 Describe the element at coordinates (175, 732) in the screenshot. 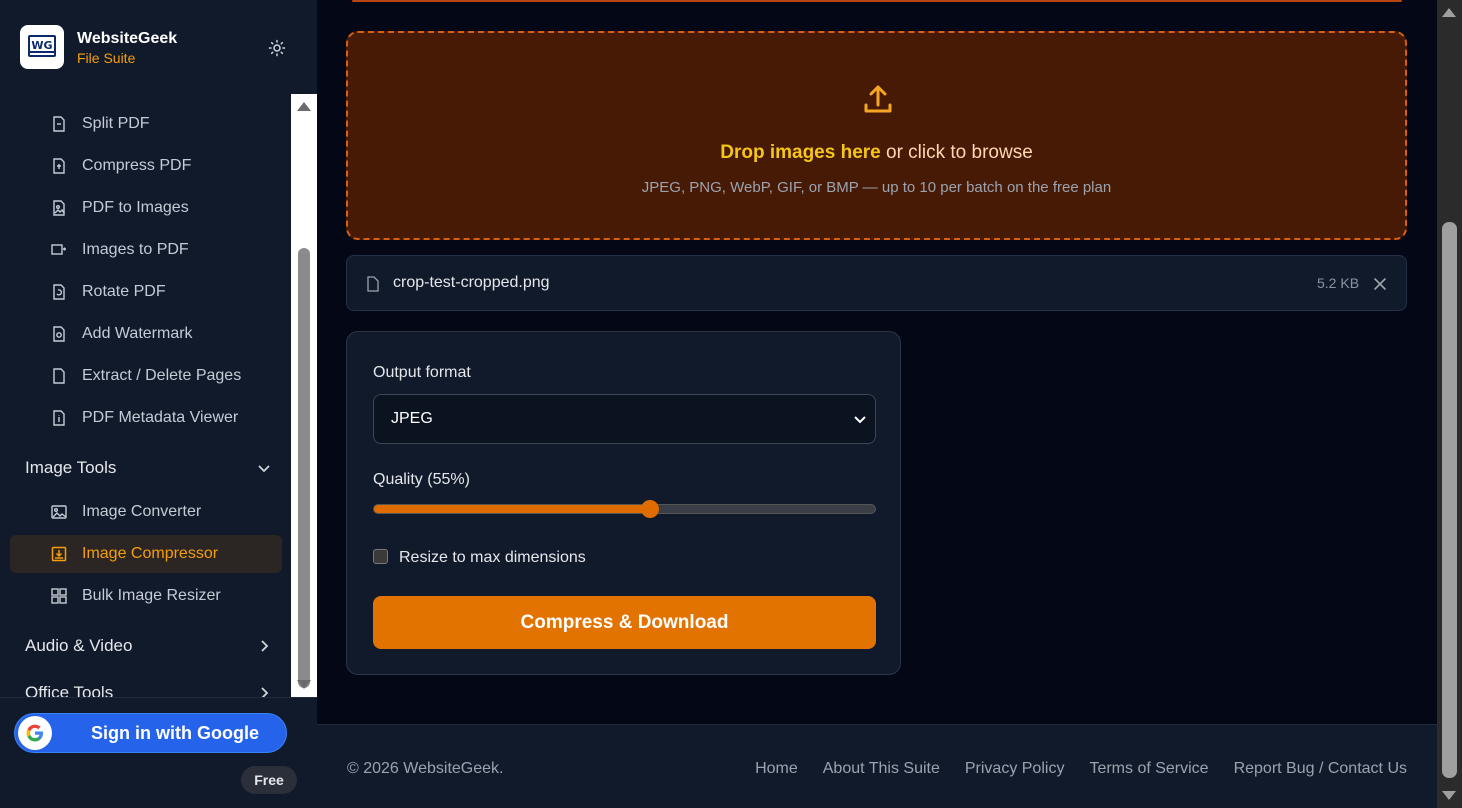

I see `google-button-label: Sign in with Google` at that location.